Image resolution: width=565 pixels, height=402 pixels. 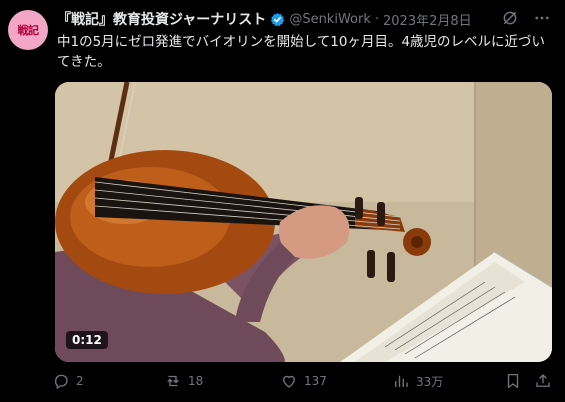 What do you see at coordinates (173, 381) in the screenshot?
I see `repost-icon` at bounding box center [173, 381].